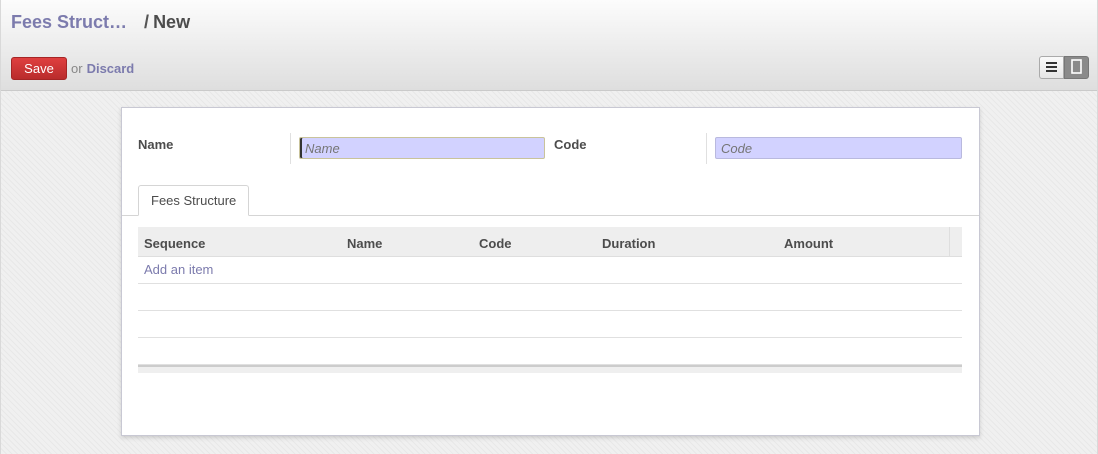  I want to click on column-header-code: Code, so click(495, 243).